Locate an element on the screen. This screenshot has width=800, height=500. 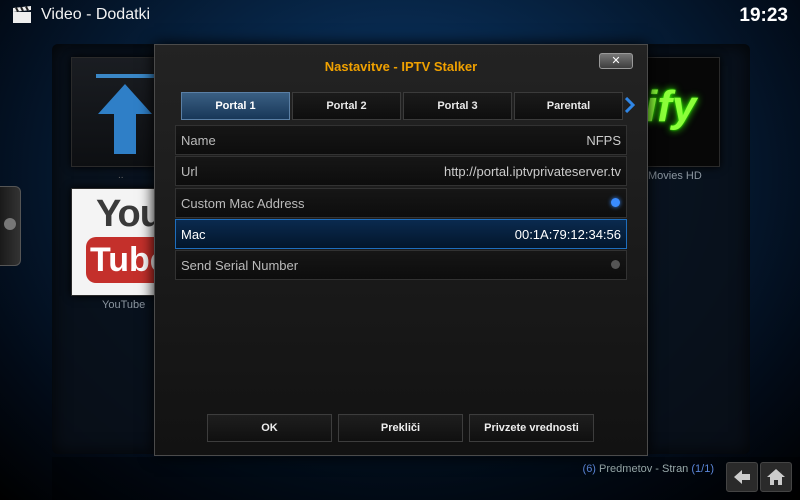
tab-portal-2: Portal 2 is located at coordinates (346, 106).